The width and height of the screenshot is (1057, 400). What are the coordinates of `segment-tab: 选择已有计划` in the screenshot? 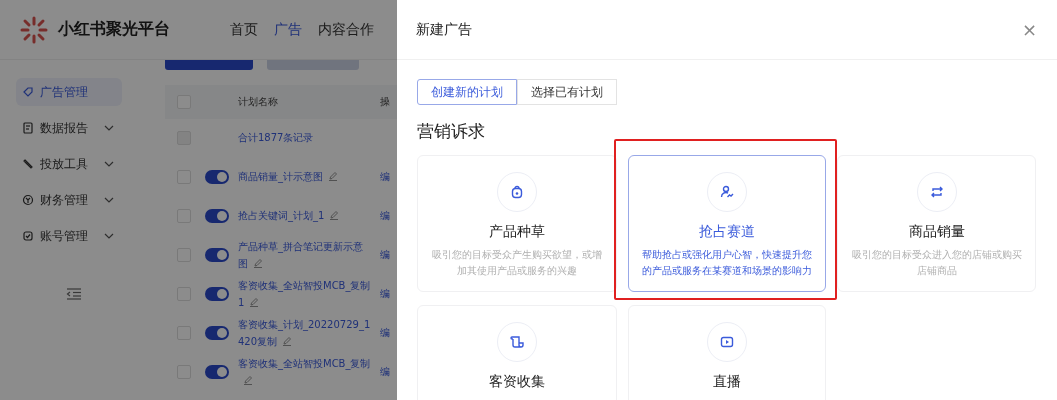 It's located at (567, 92).